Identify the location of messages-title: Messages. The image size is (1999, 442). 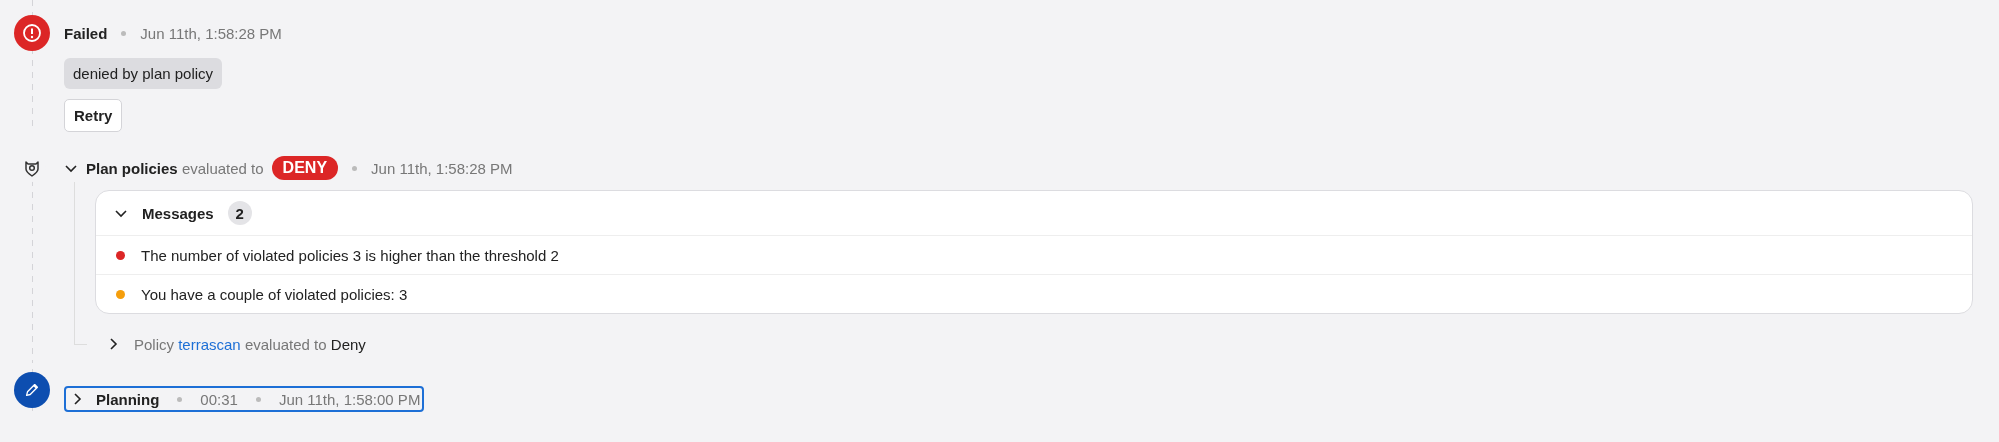
(178, 213).